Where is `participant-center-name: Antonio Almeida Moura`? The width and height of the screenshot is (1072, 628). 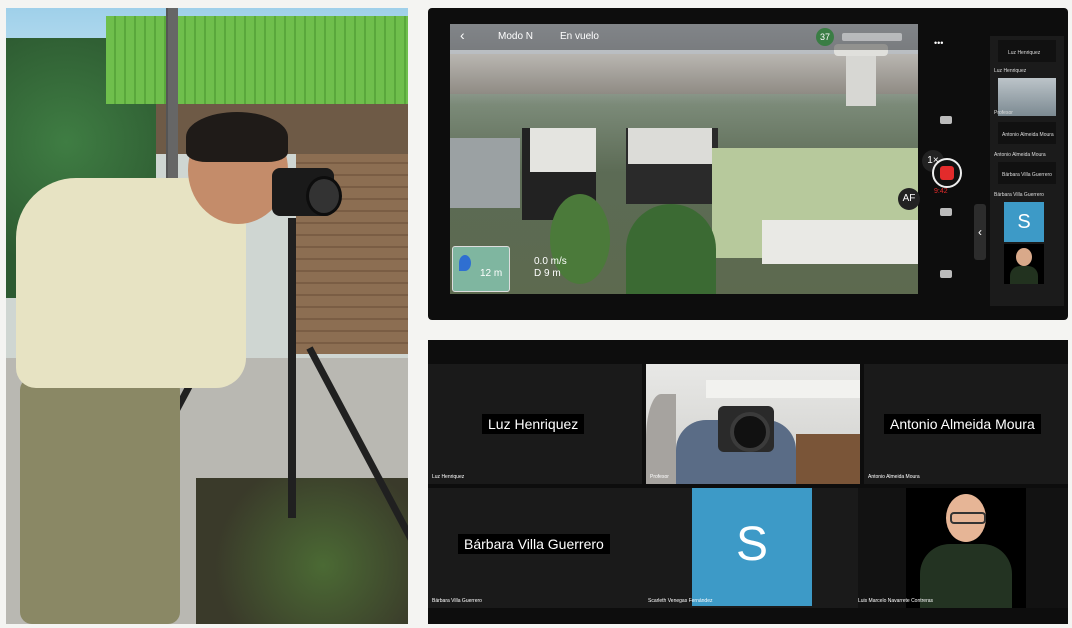
participant-center-name: Antonio Almeida Moura is located at coordinates (962, 424).